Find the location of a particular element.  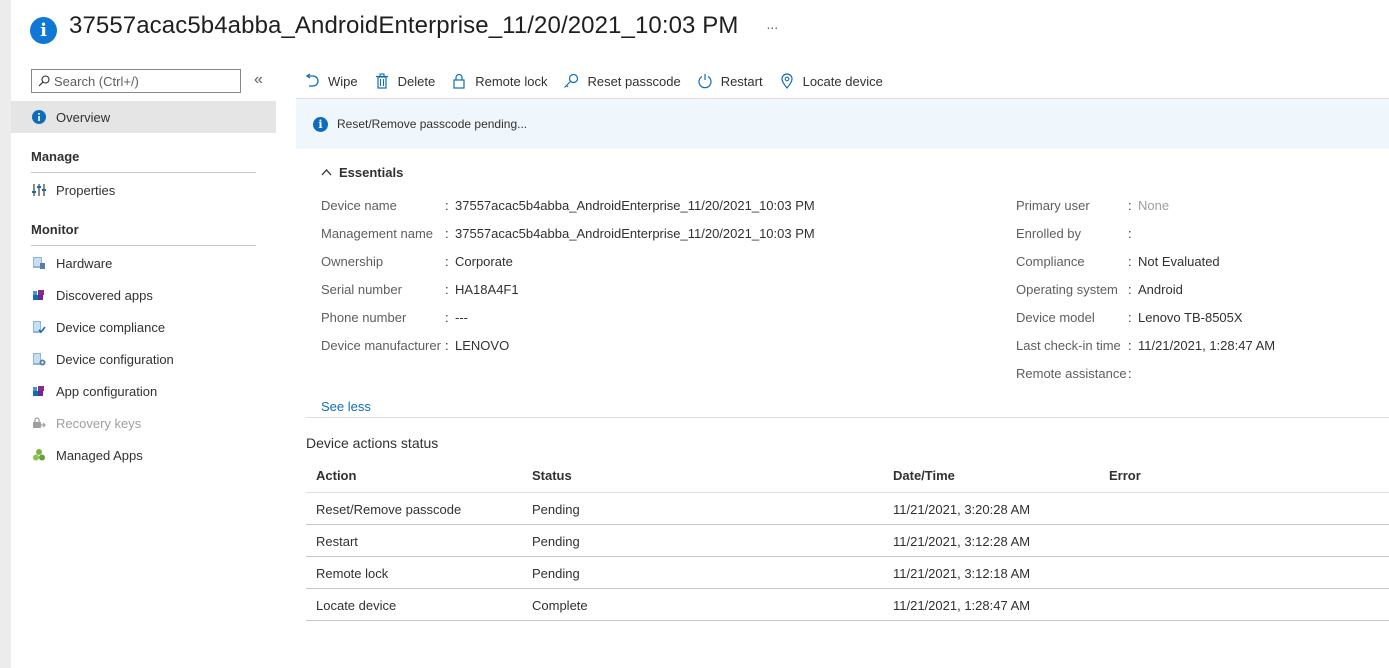

datetime-cell: 11/21/2021, 3:12:28 AM is located at coordinates (962, 541).